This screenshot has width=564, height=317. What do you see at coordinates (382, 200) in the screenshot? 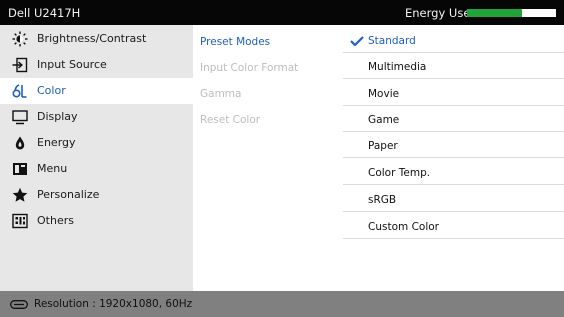
I see `option-label: sRGB` at bounding box center [382, 200].